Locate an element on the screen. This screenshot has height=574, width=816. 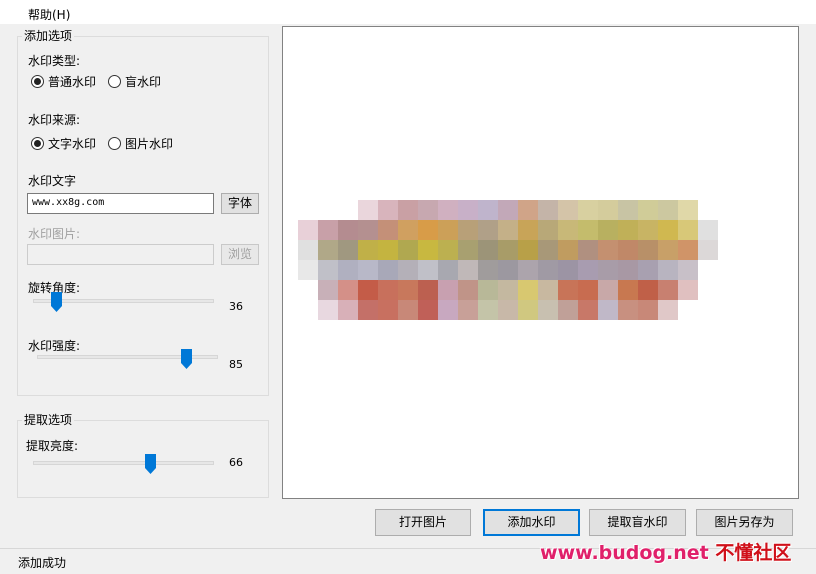
site-watermark-url: www.budog.net is located at coordinates (624, 553).